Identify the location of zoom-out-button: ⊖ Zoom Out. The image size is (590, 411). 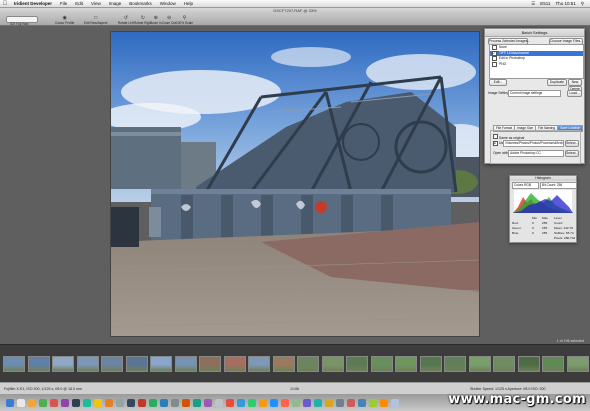
(169, 20).